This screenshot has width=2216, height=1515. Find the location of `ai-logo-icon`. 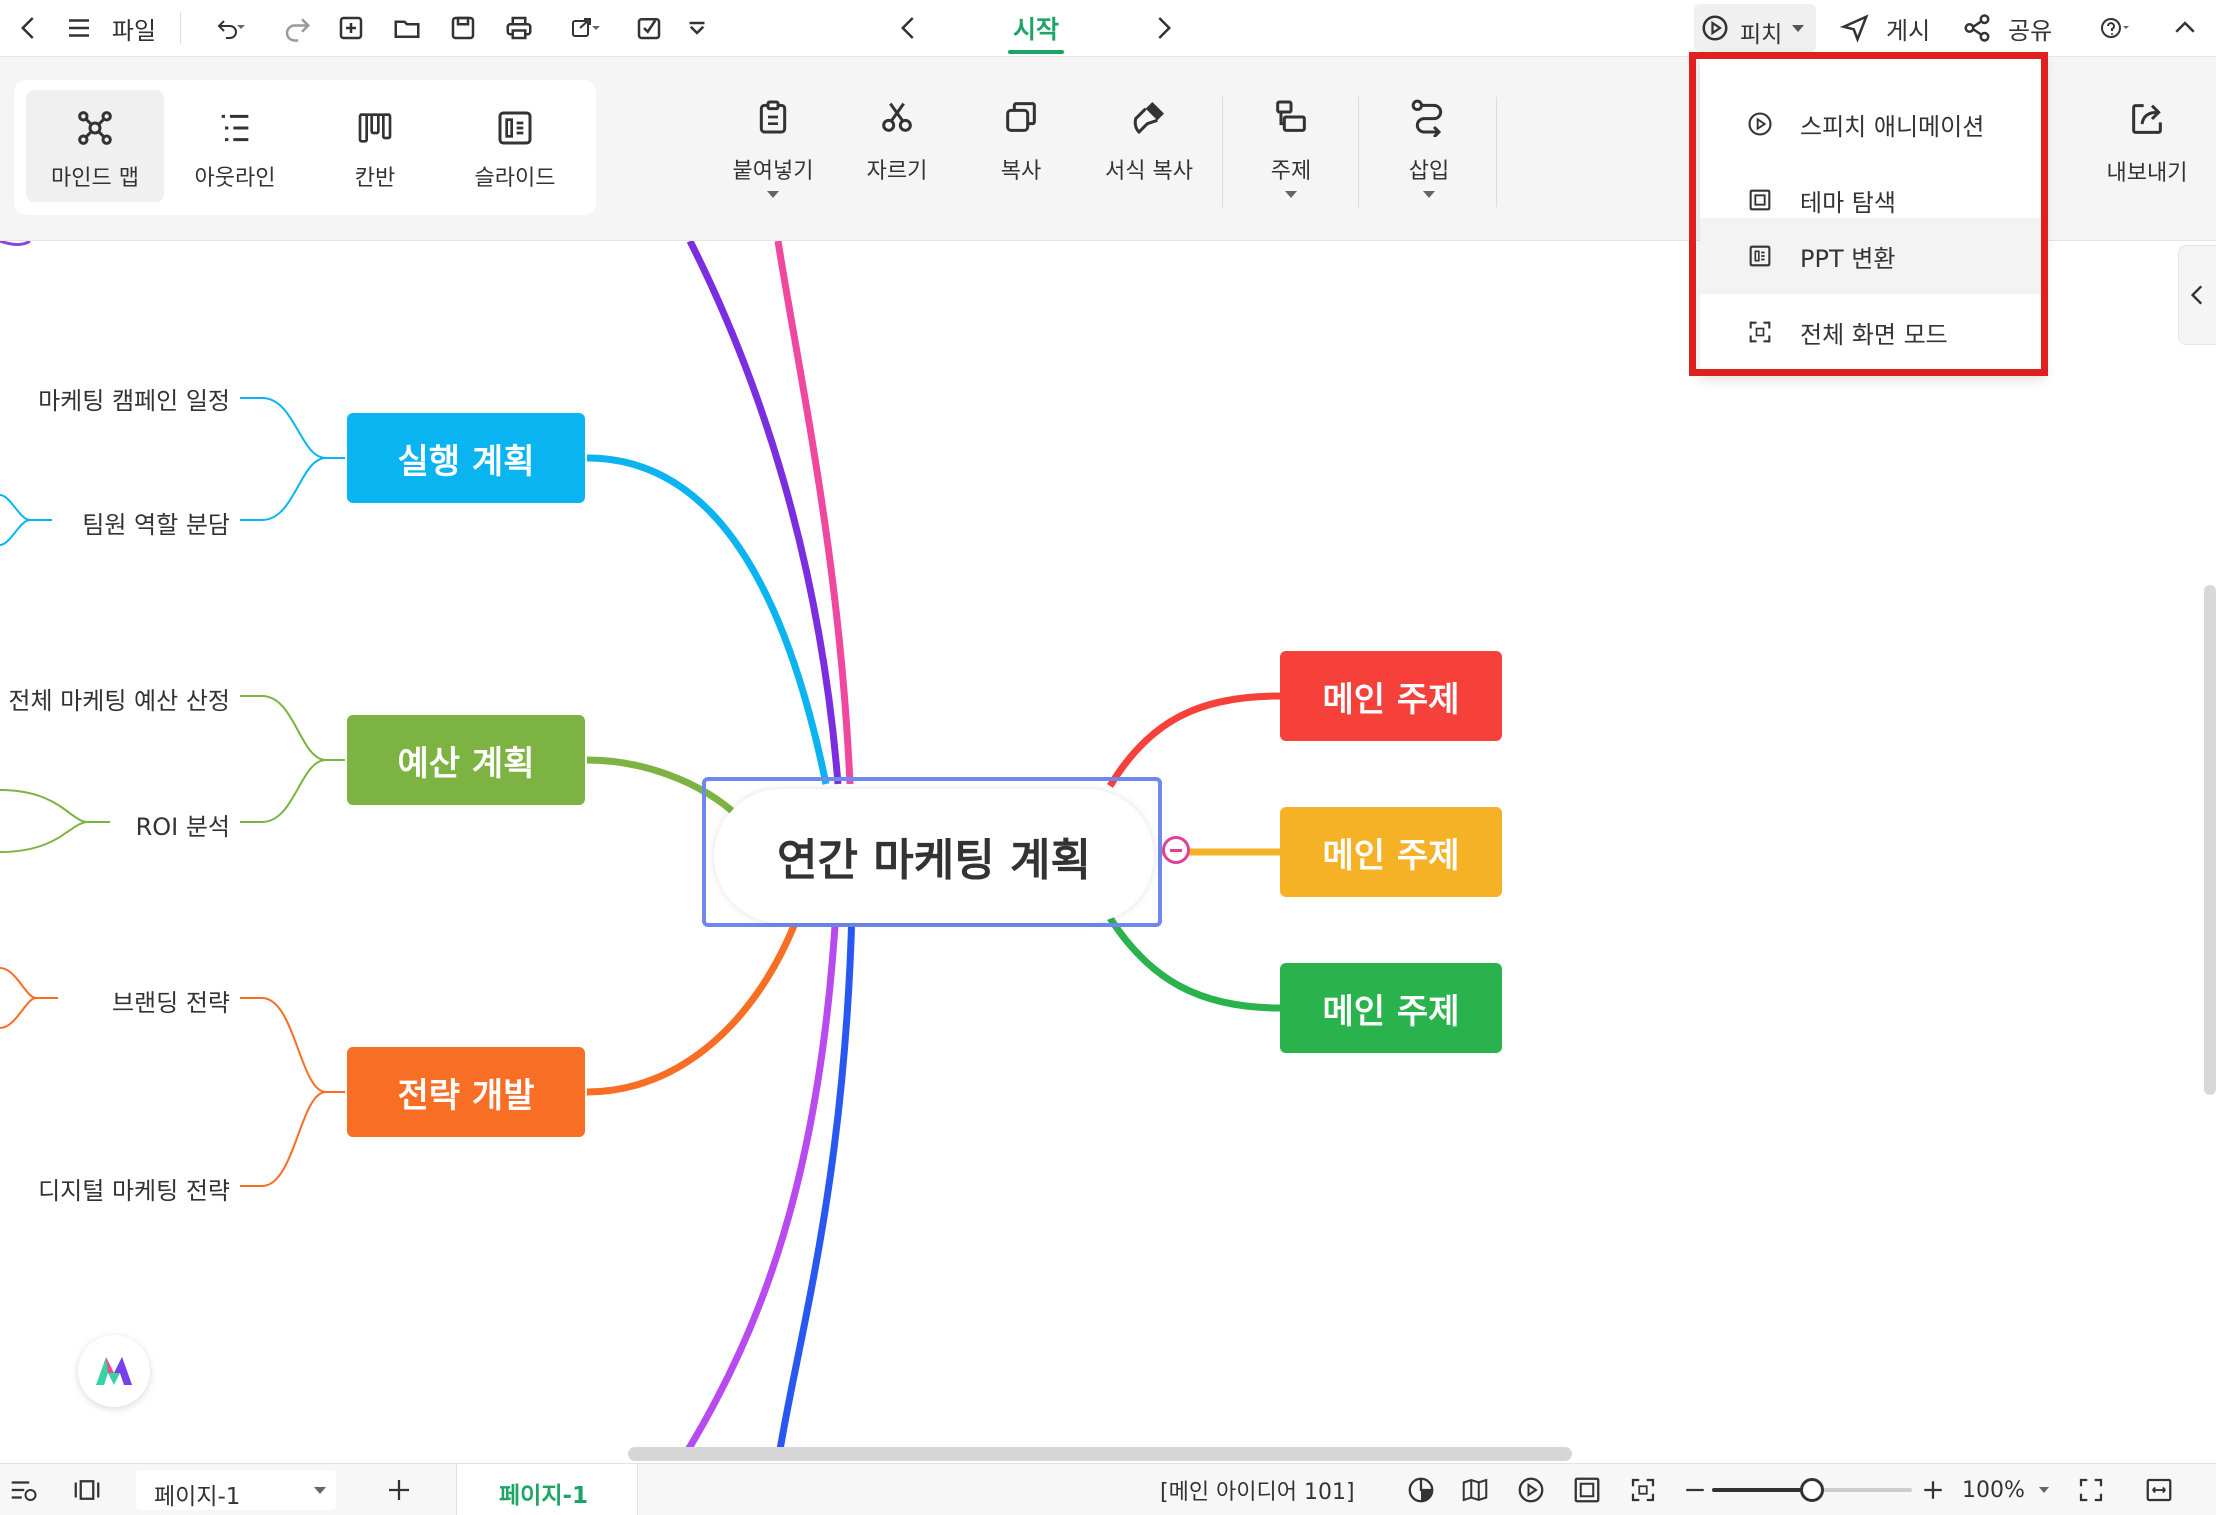

ai-logo-icon is located at coordinates (114, 1371).